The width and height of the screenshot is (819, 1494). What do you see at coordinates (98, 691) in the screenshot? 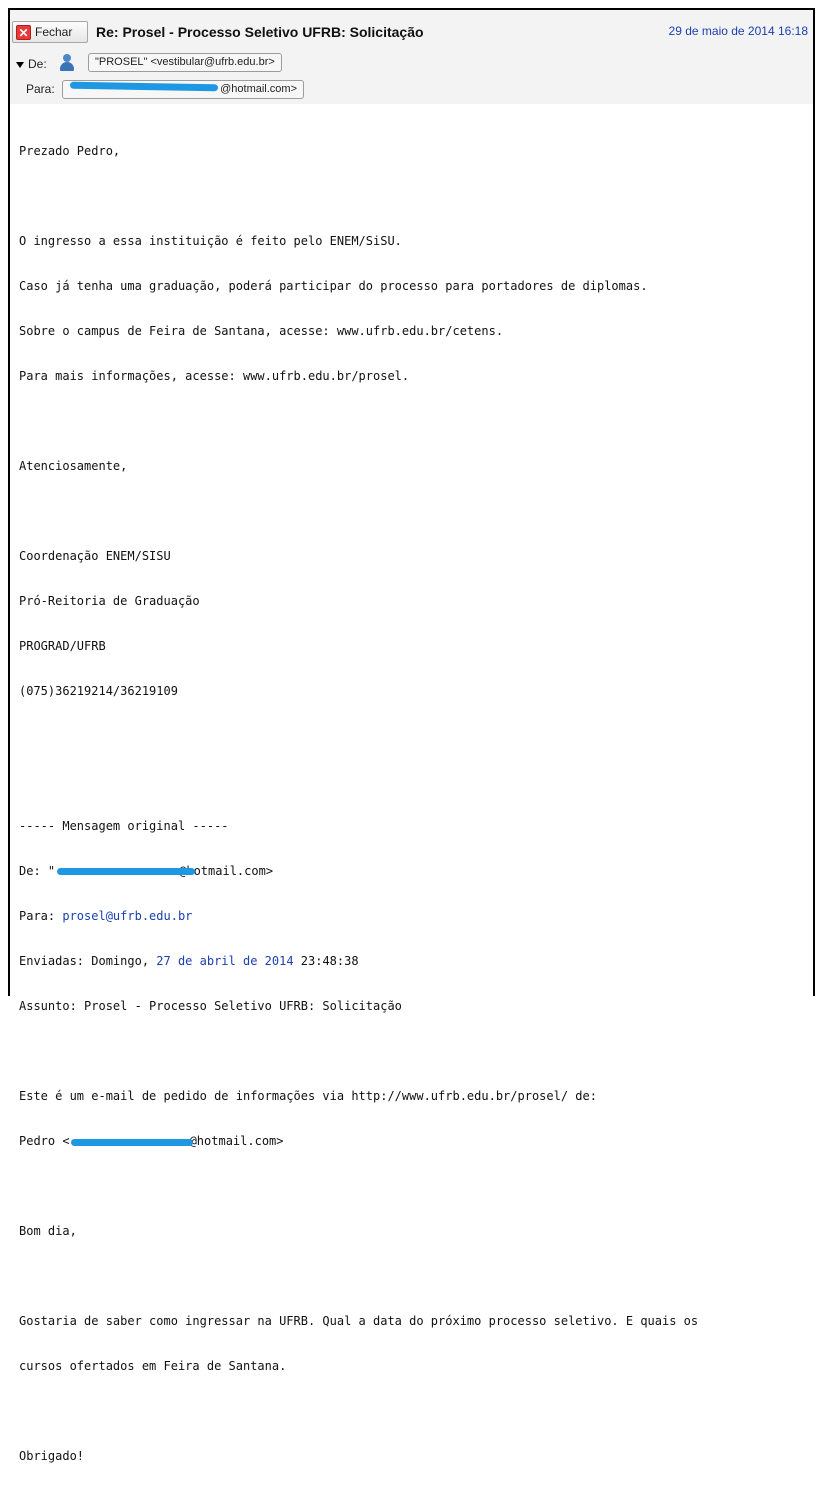
I see `signature-line: (075)36219214/36219109` at bounding box center [98, 691].